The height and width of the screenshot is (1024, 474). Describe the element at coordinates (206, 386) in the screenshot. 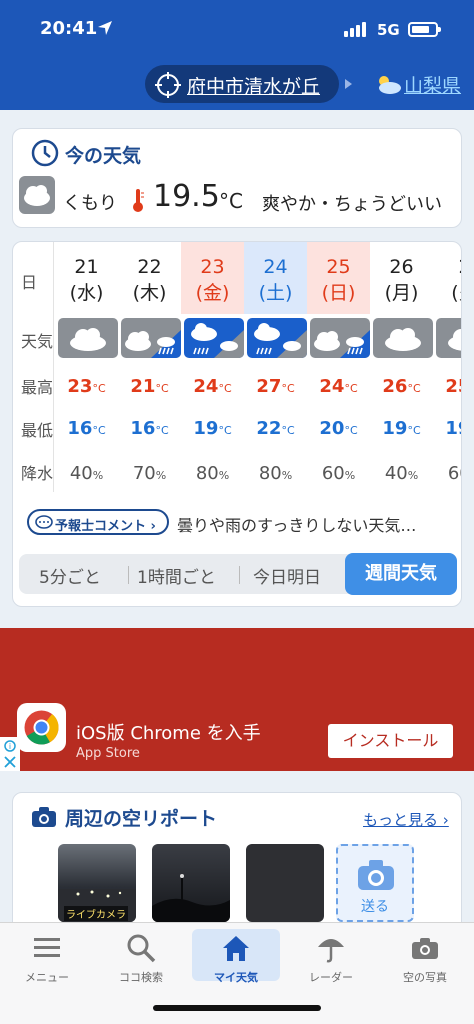

I see `day-high-value: 24` at that location.